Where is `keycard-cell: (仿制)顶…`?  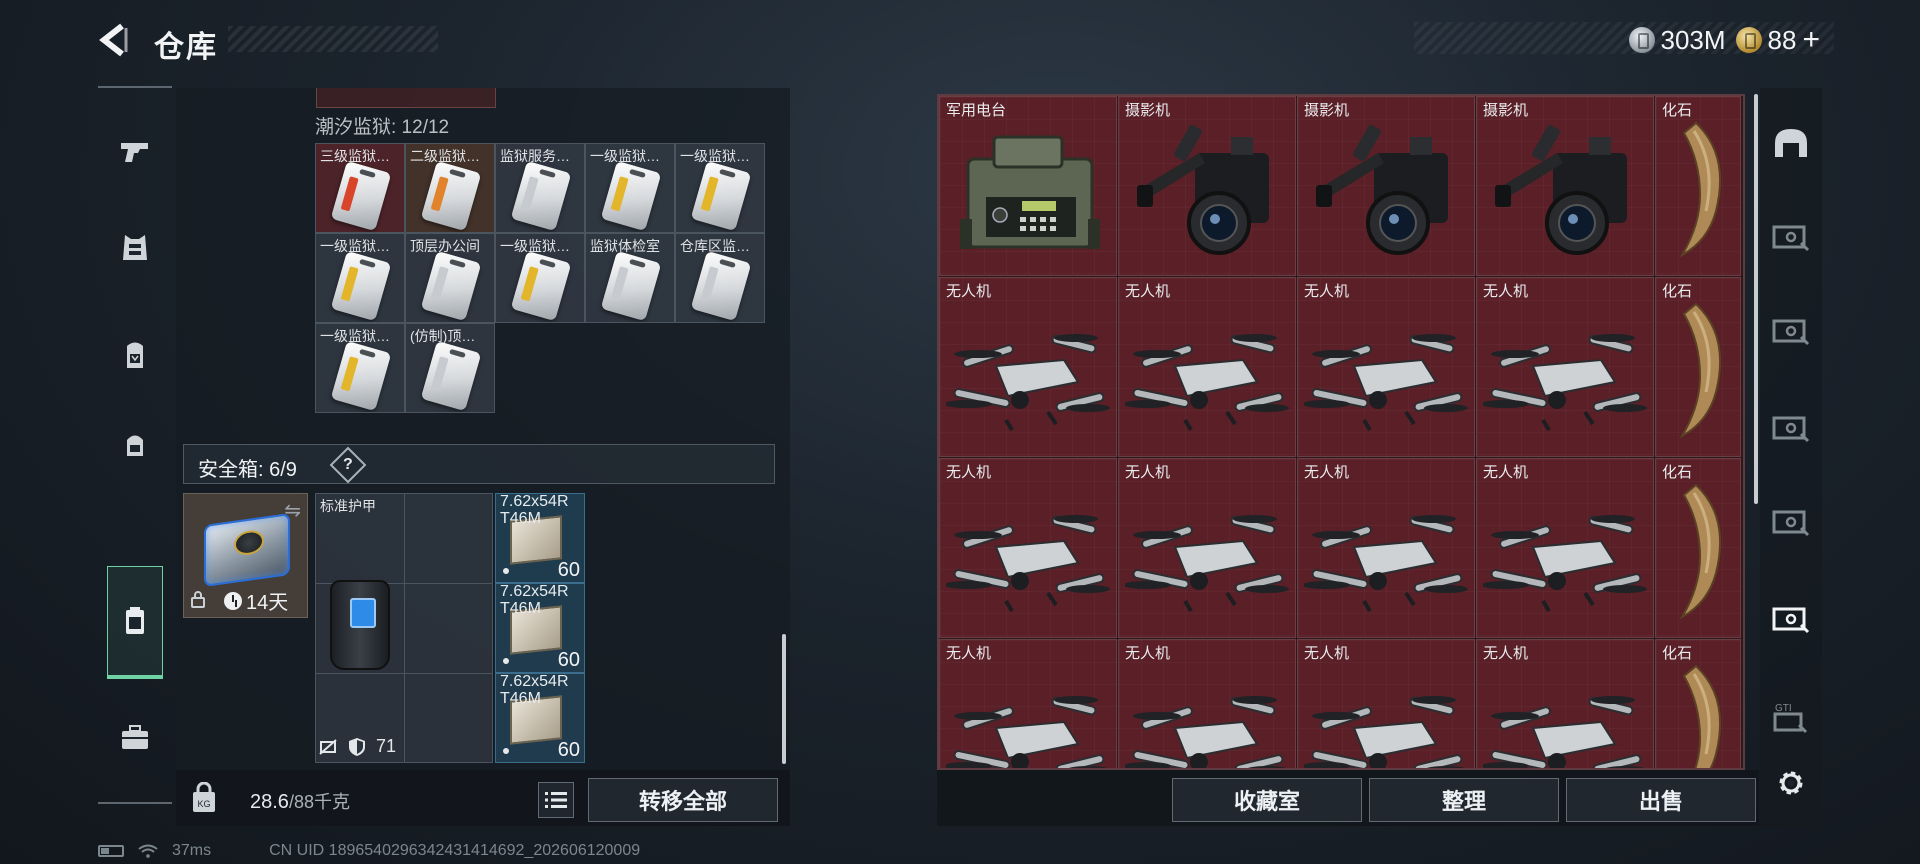
keycard-cell: (仿制)顶… is located at coordinates (450, 368).